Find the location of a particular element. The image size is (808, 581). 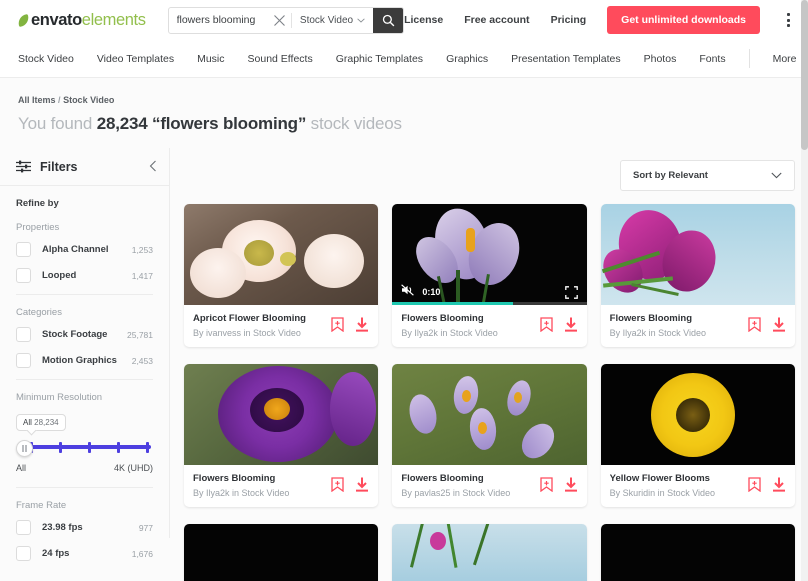

card-author: By Skuridin in Stock Video is located at coordinates (662, 493).